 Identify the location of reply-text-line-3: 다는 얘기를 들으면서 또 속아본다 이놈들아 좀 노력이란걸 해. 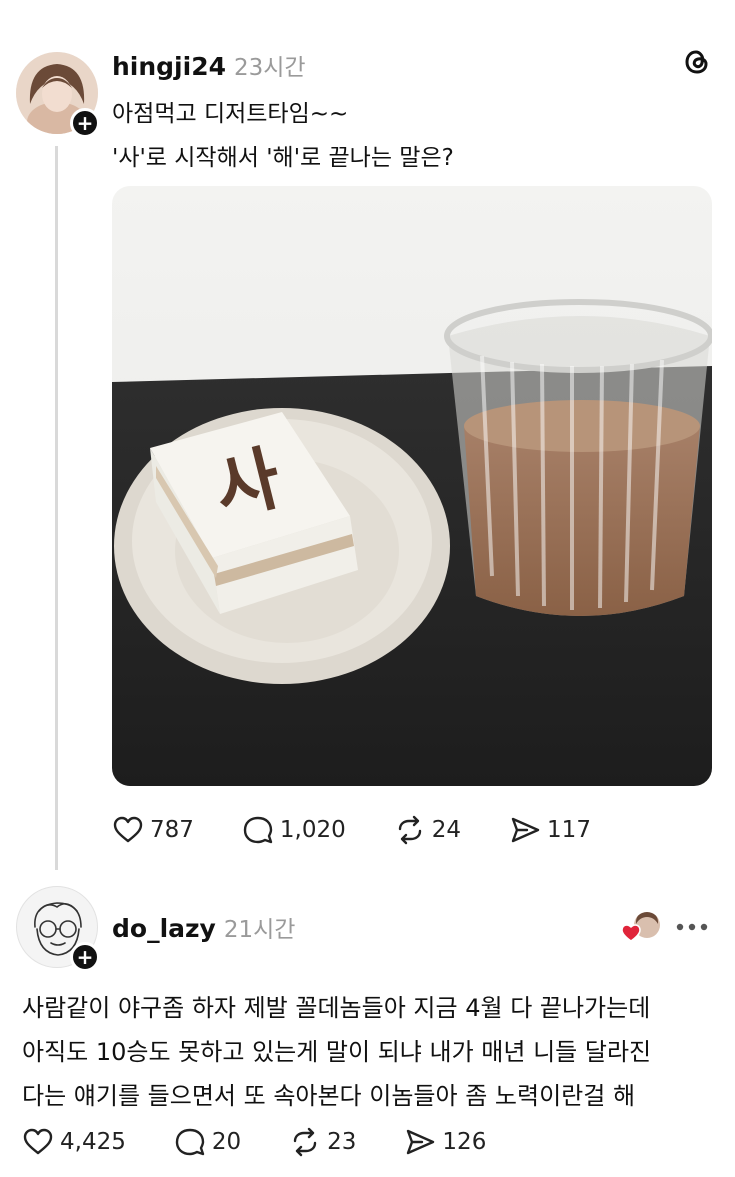
(329, 1096).